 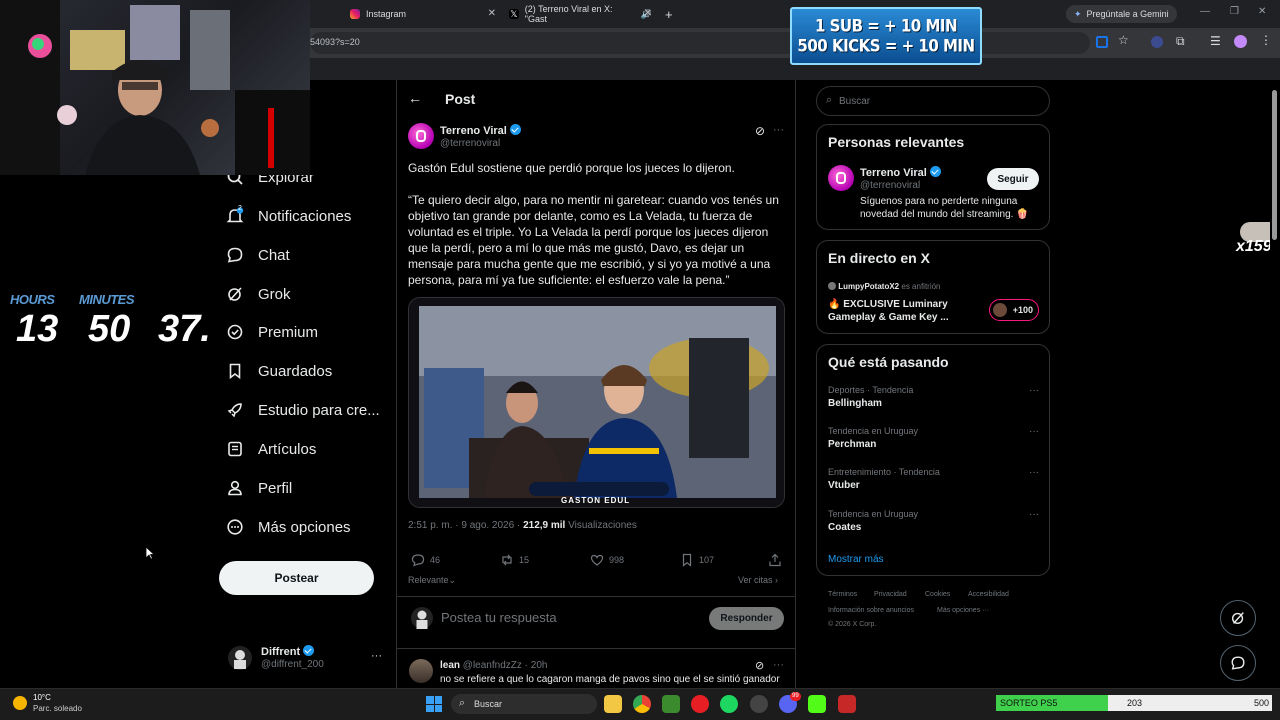 I want to click on weather-desc: Parc. soleado, so click(x=57, y=708).